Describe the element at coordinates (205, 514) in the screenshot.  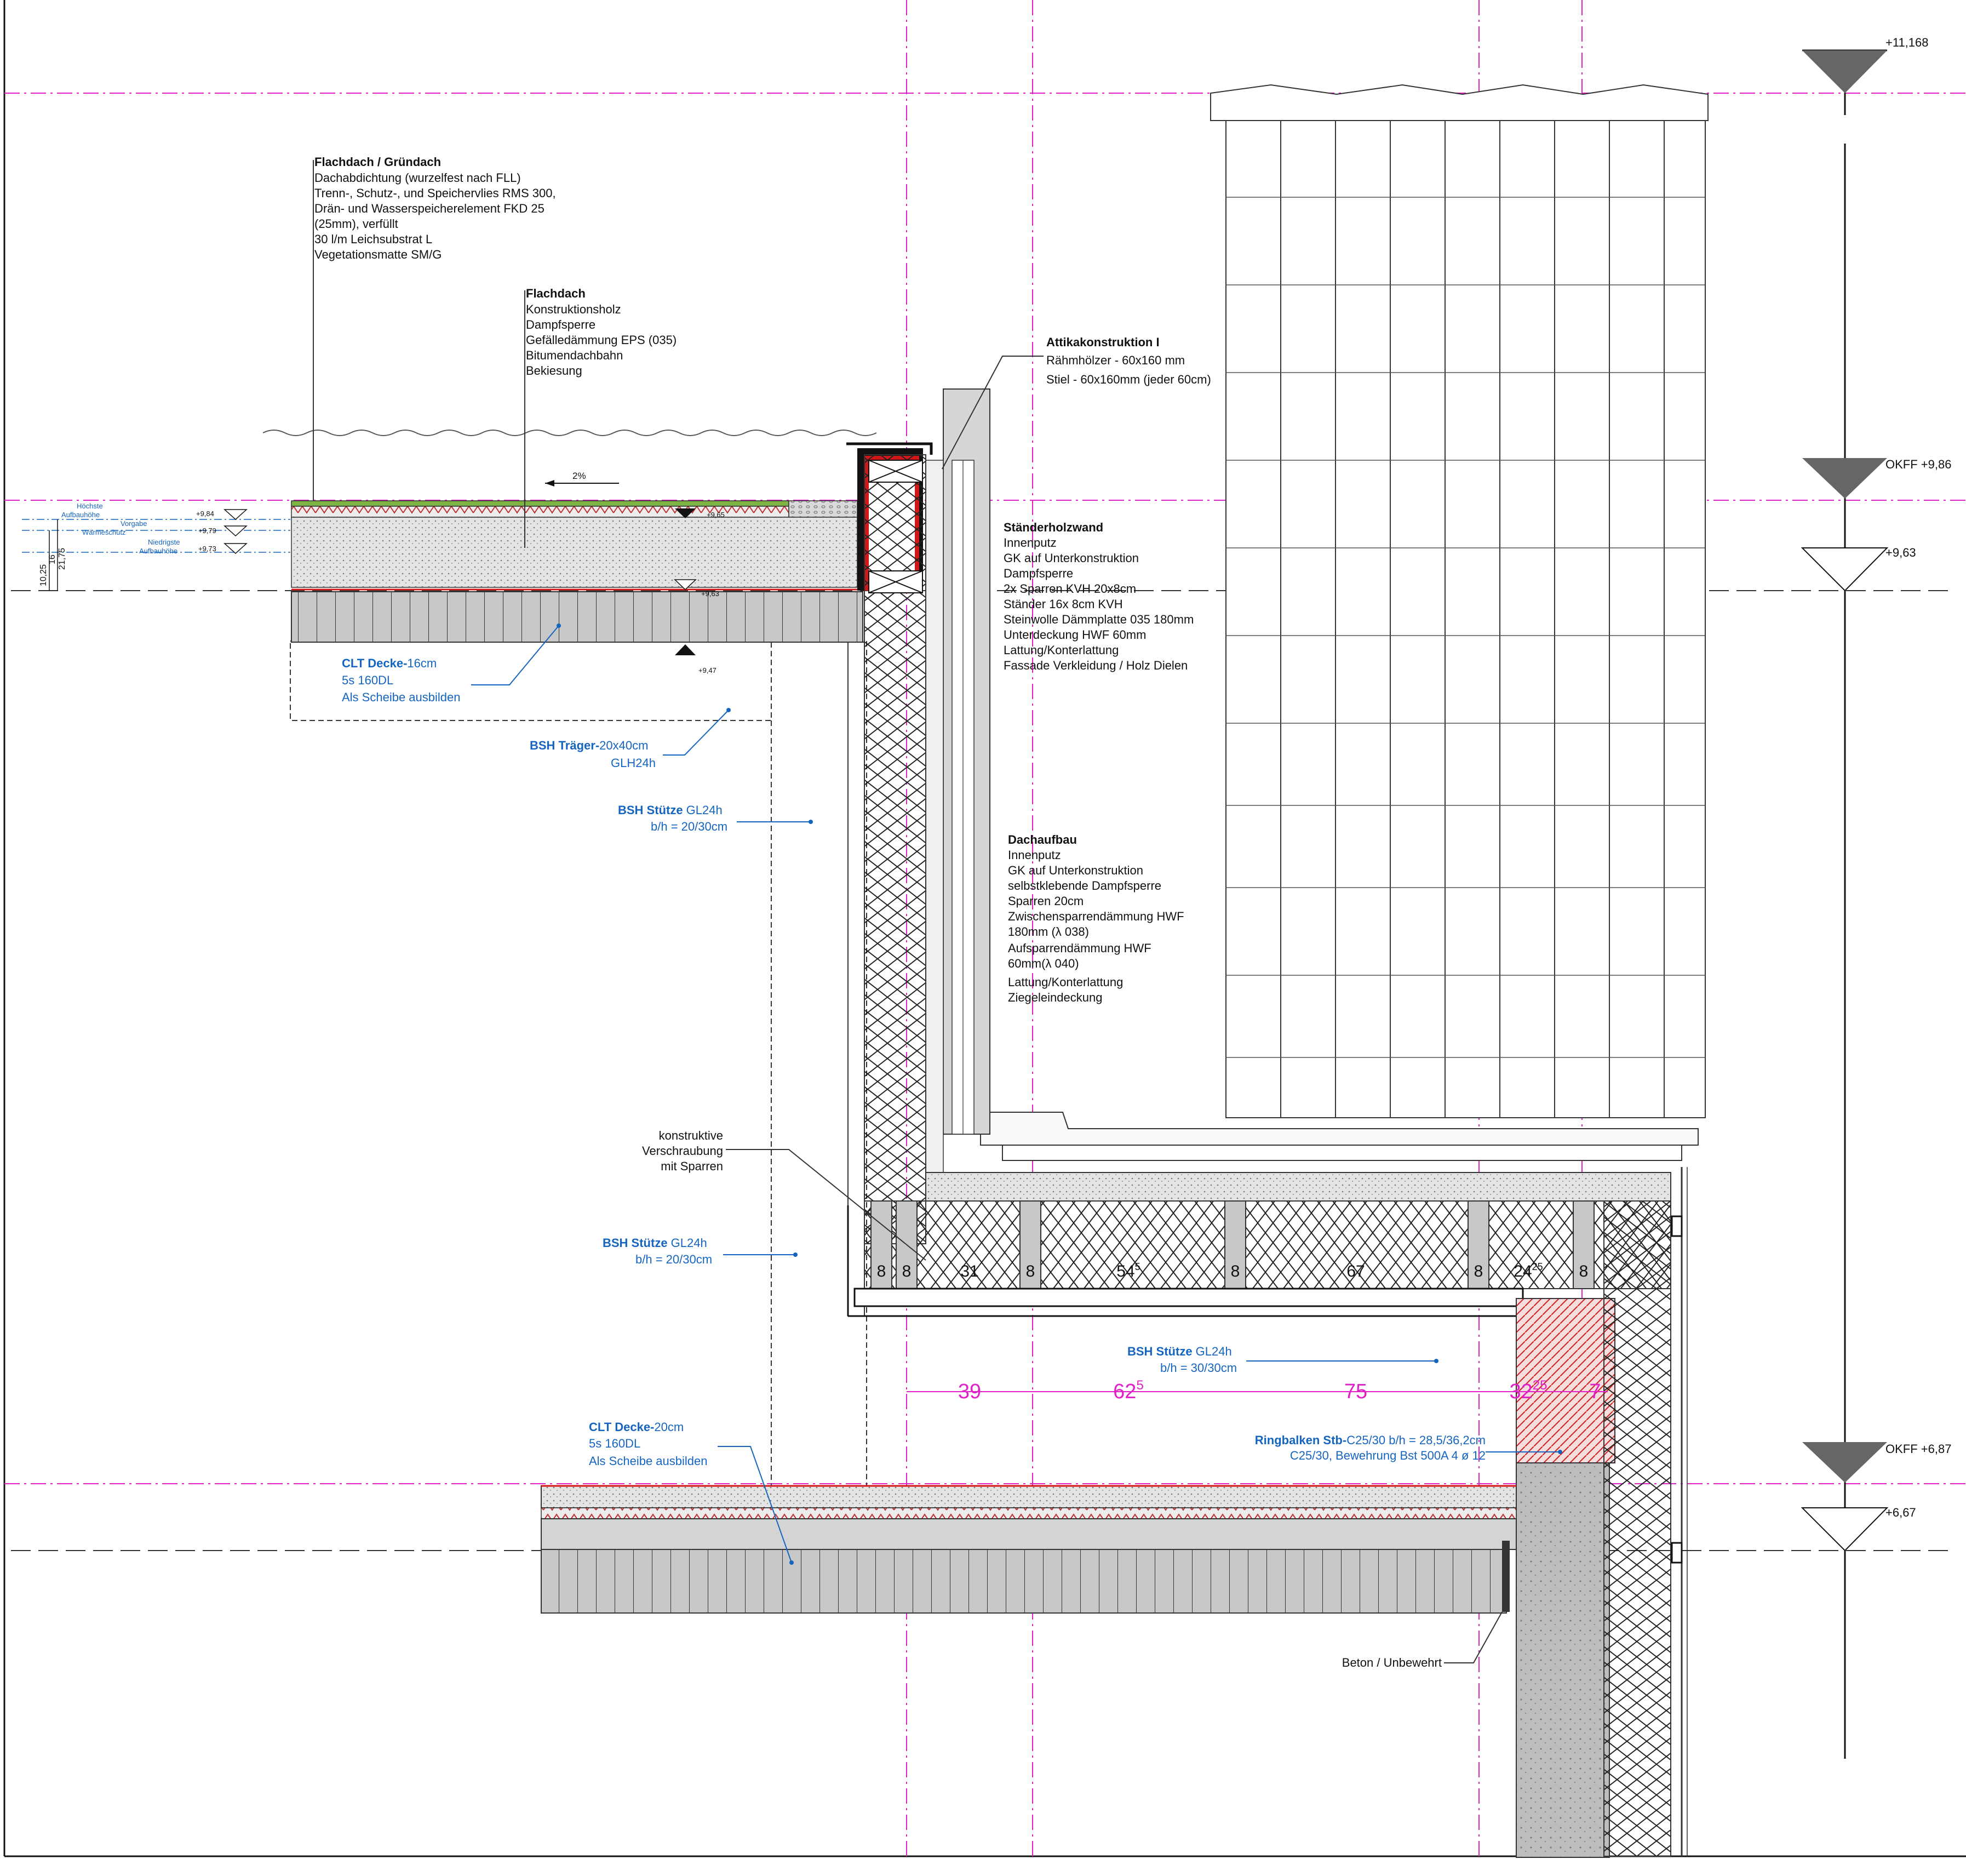
I see `level-value: +9,84` at that location.